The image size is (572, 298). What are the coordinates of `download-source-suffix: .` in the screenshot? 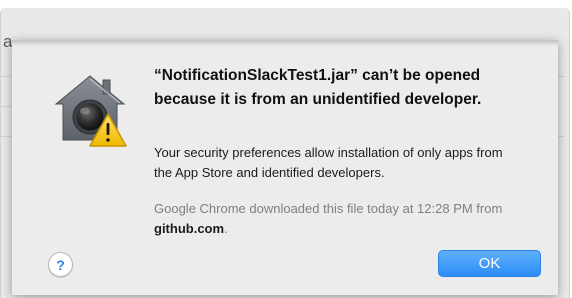 It's located at (226, 228).